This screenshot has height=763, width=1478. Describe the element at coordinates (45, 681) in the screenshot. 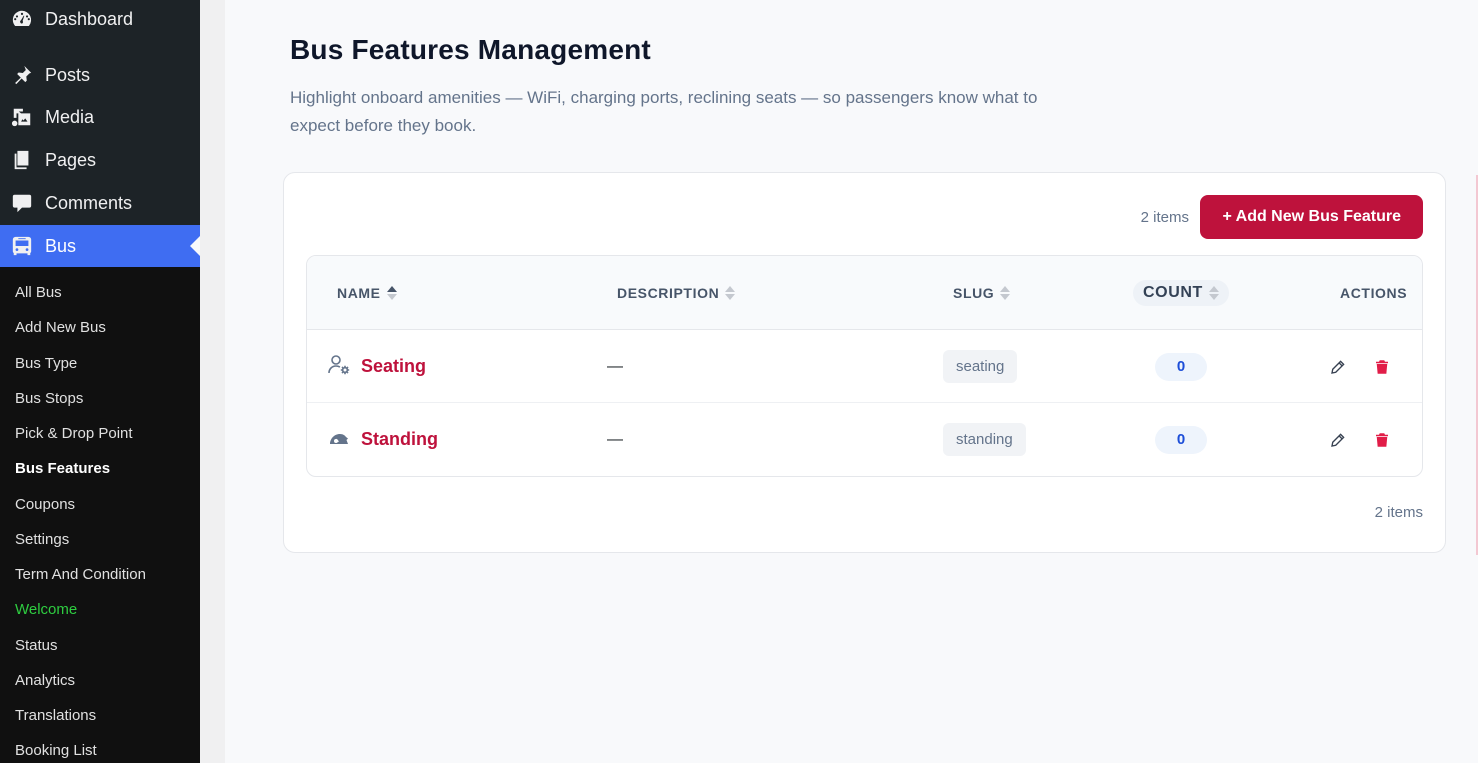

I see `submenu-analytics: Analytics` at that location.